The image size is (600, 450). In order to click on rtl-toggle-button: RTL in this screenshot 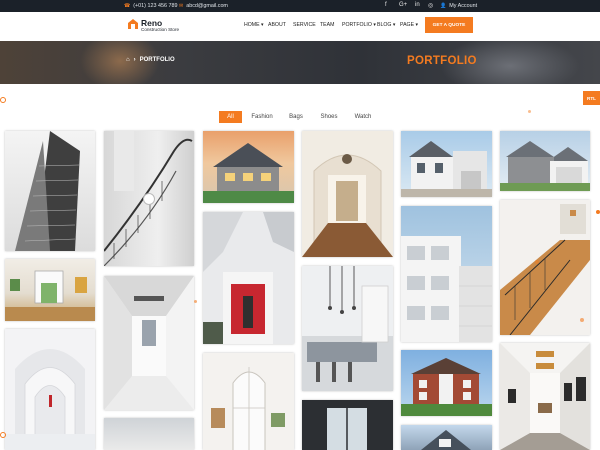, I will do `click(591, 98)`.